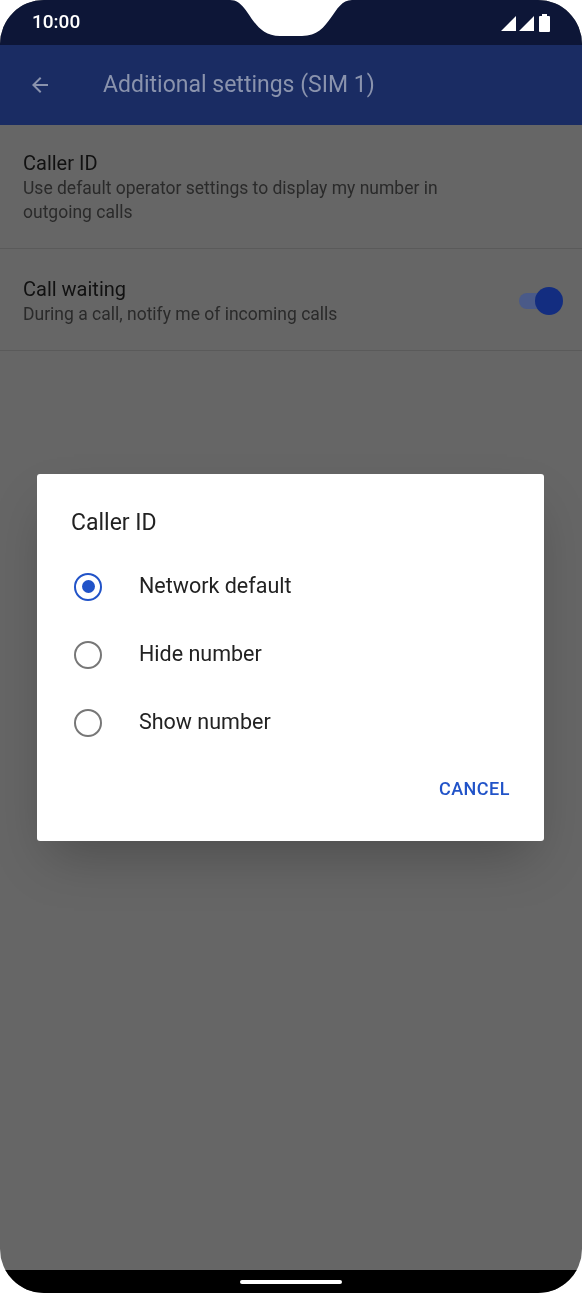 This screenshot has height=1293, width=582. Describe the element at coordinates (181, 314) in the screenshot. I see `setting-summary: During a call, notify me of incoming calls` at that location.